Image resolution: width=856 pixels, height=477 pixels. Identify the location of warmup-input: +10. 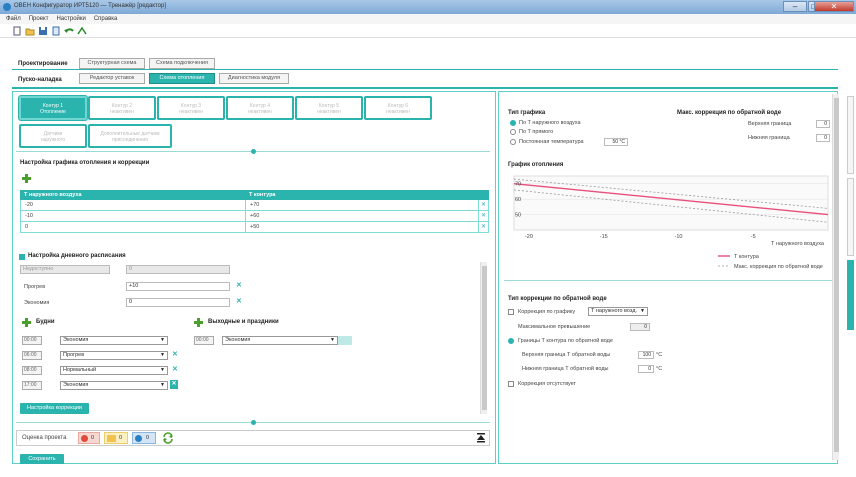
(178, 286).